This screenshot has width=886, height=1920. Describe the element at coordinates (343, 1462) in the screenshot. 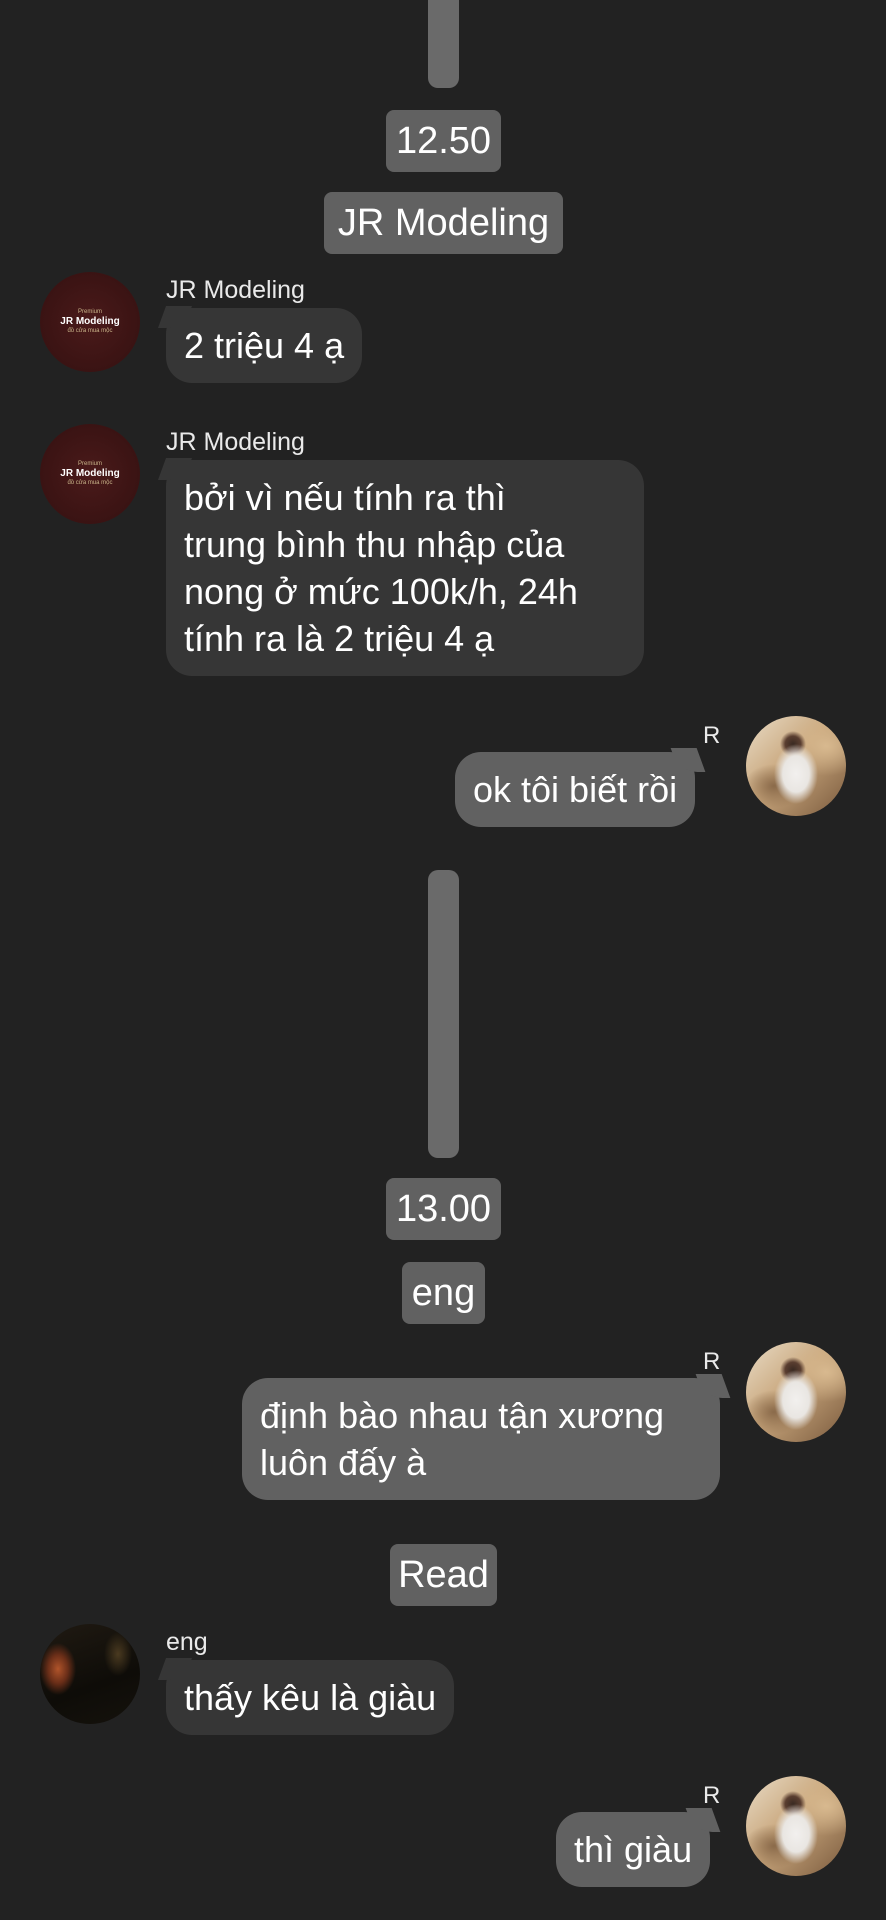

I see `message-text-line: luôn đấy à` at that location.